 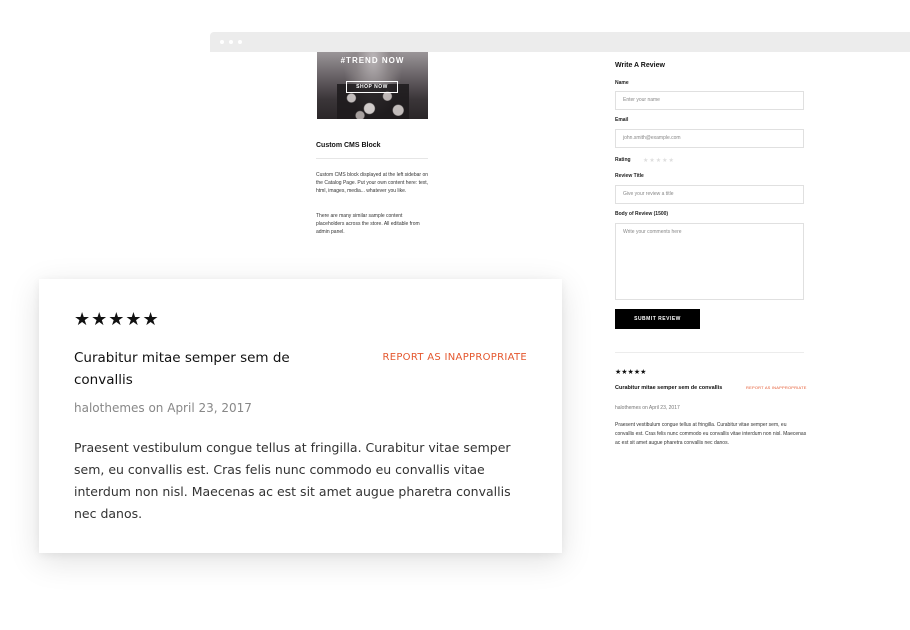 What do you see at coordinates (348, 145) in the screenshot?
I see `cms-block-title: Custom CMS Block` at bounding box center [348, 145].